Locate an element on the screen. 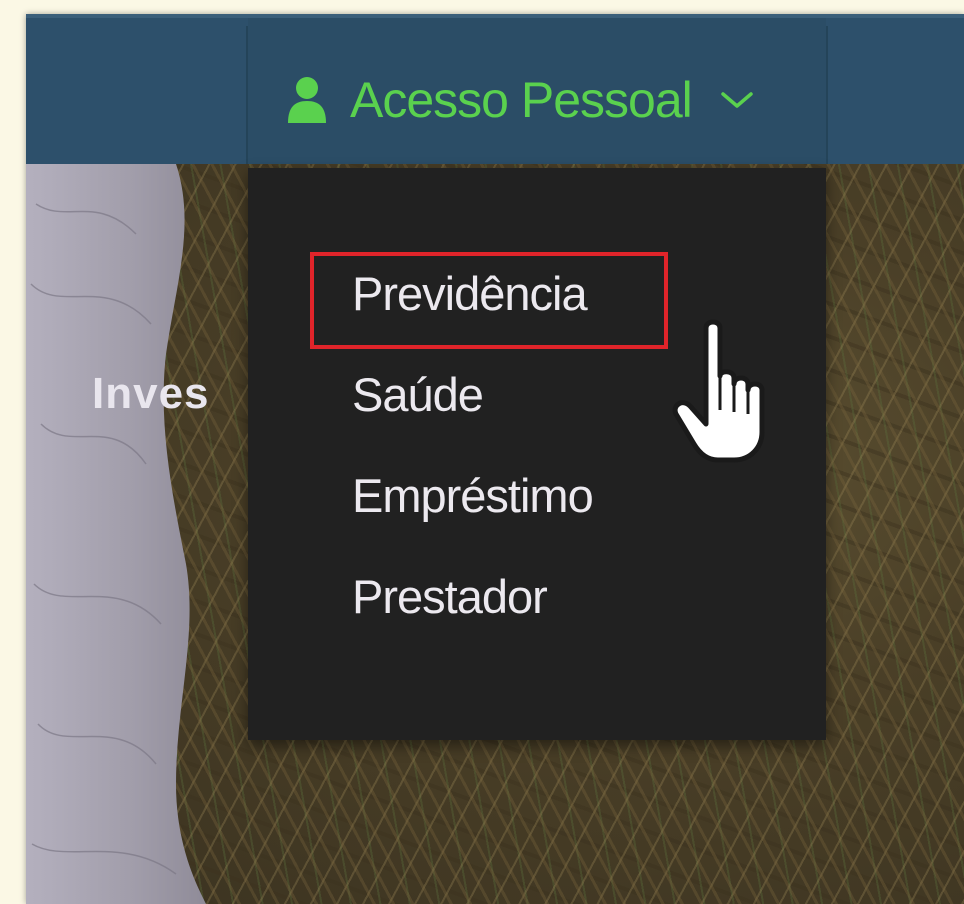 This screenshot has width=964, height=904. user-icon is located at coordinates (307, 100).